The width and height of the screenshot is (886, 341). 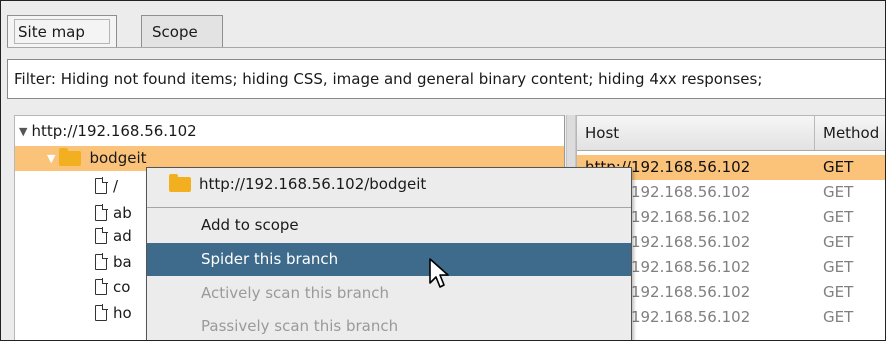 I want to click on menu-item-add-to-scope: Add to scope, so click(x=389, y=225).